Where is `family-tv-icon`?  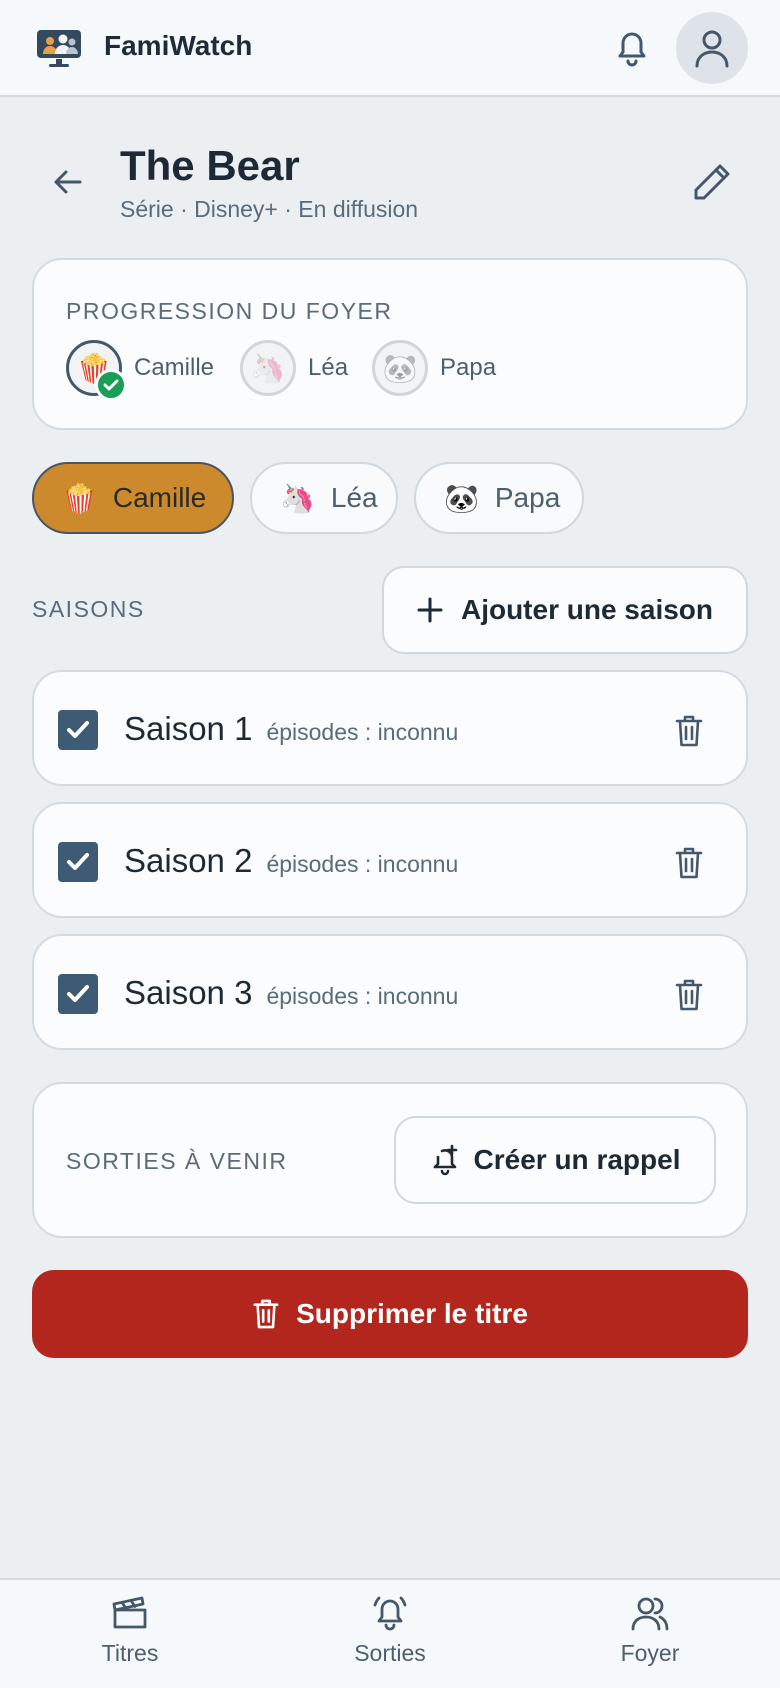
family-tv-icon is located at coordinates (59, 48).